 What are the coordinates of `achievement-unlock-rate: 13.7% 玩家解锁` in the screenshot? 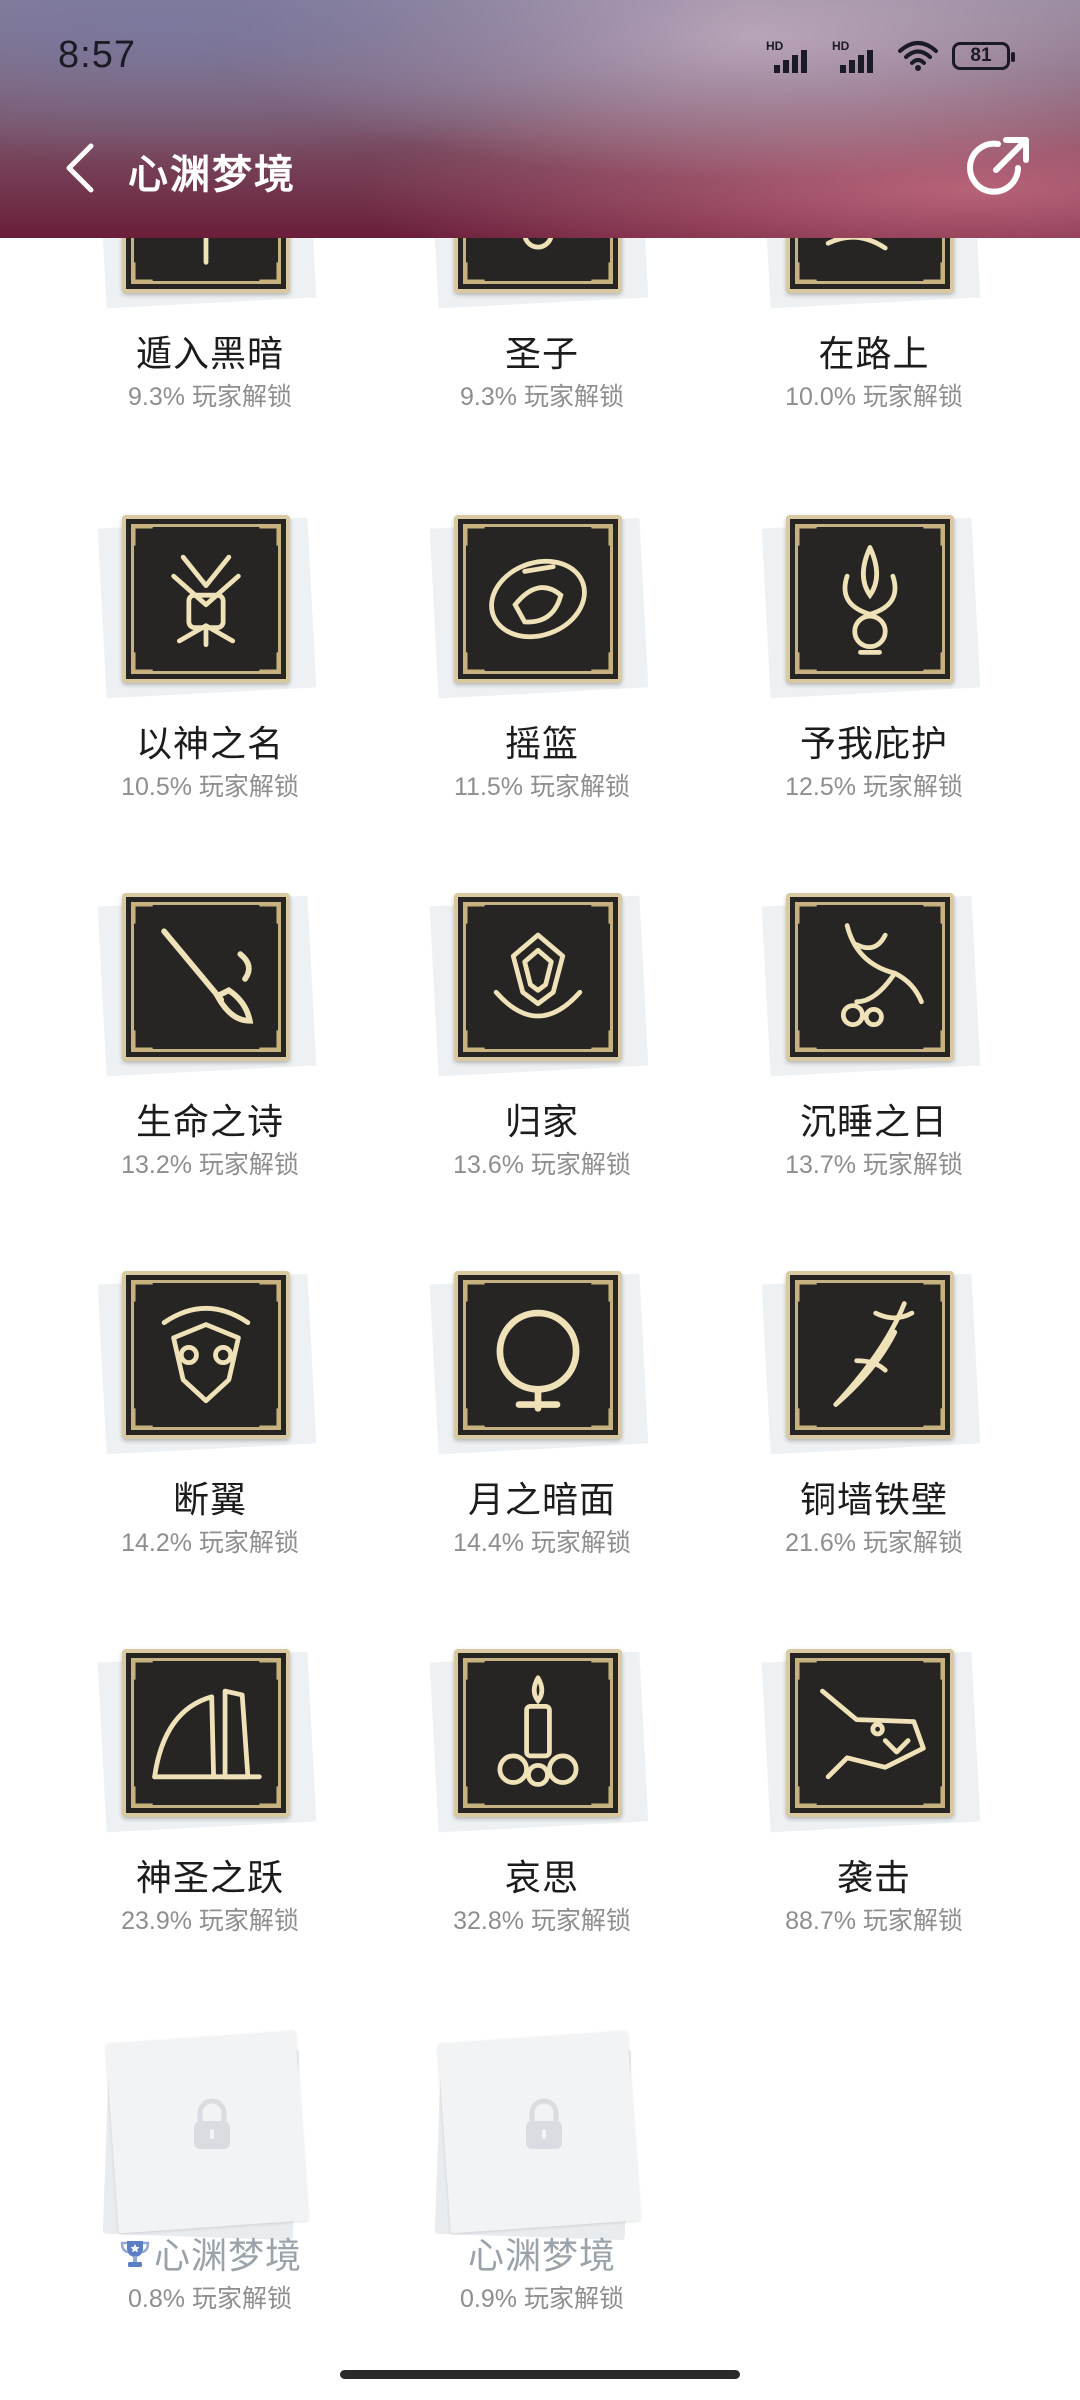 It's located at (874, 1165).